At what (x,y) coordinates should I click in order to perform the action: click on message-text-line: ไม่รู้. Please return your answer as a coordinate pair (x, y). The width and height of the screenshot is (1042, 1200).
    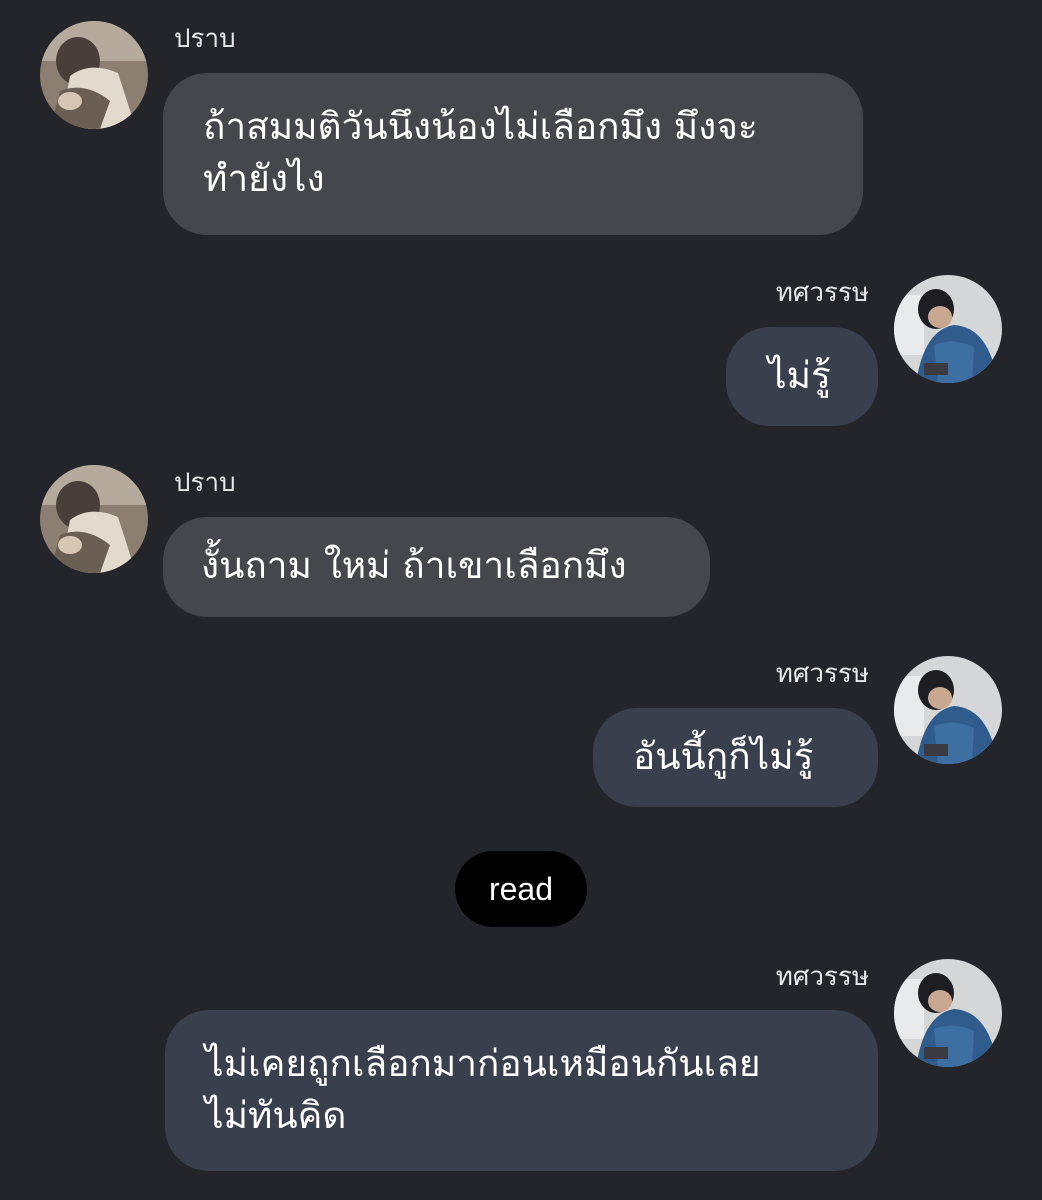
    Looking at the image, I should click on (799, 375).